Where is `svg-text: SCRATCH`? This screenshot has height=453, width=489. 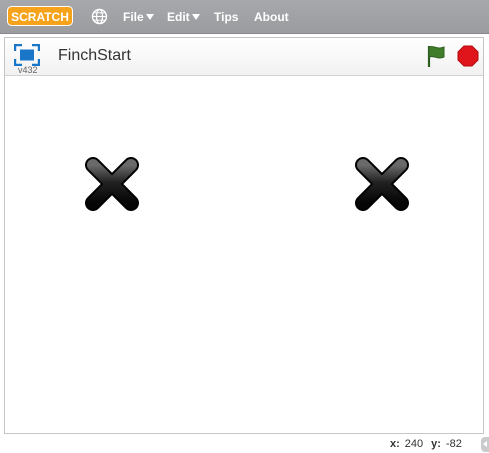
svg-text: SCRATCH is located at coordinates (40, 17).